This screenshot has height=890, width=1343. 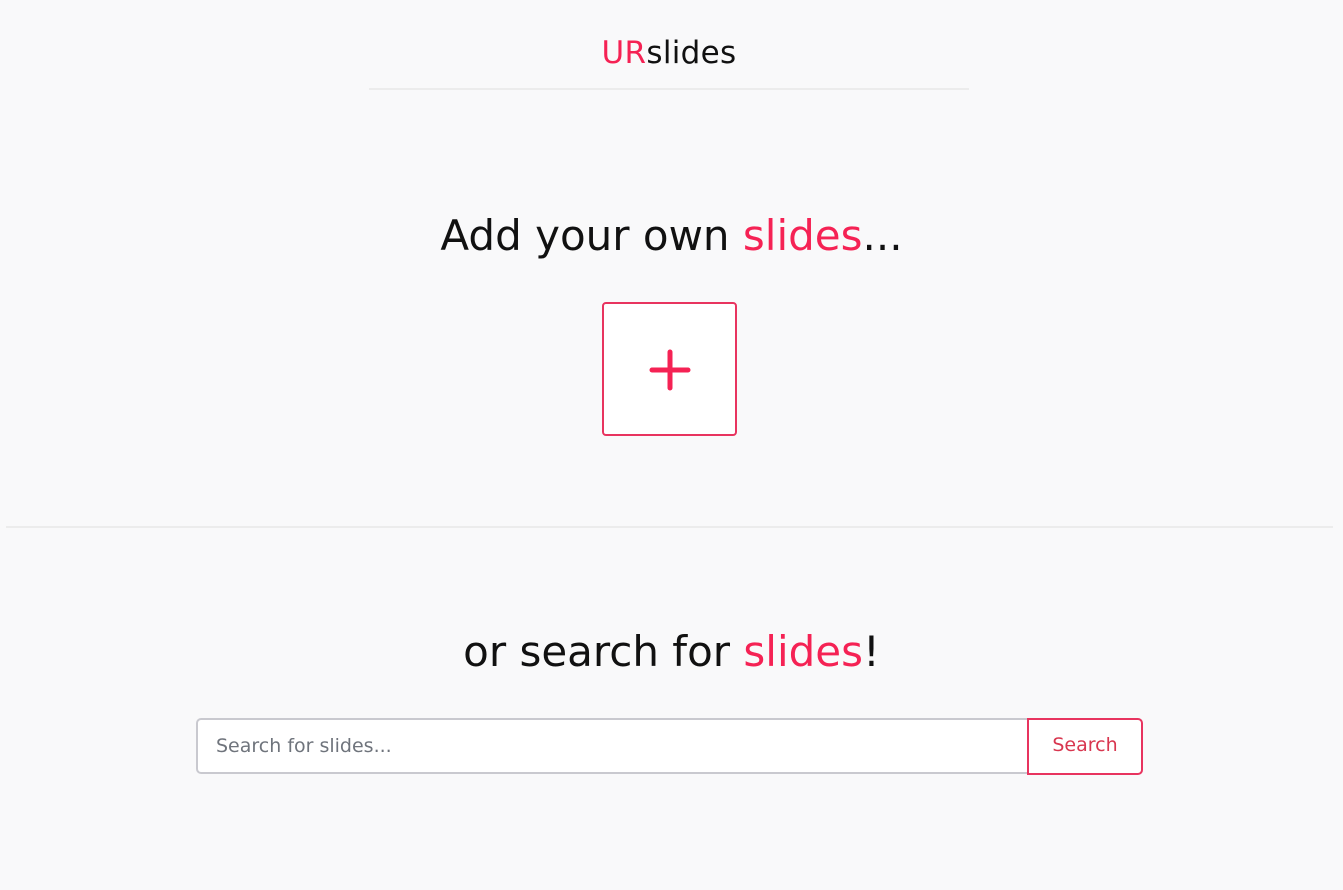 I want to click on brand-rest: slides, so click(x=691, y=53).